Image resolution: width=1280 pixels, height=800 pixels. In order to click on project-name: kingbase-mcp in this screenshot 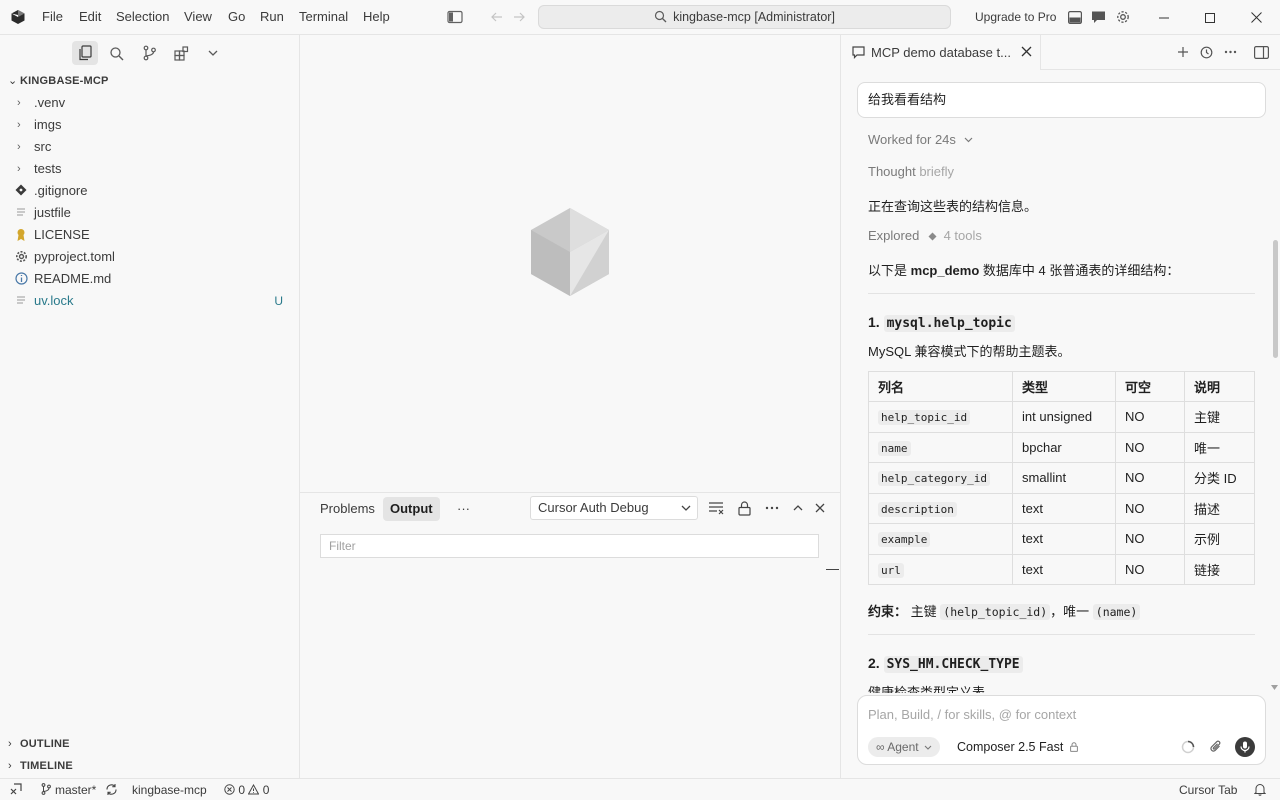, I will do `click(169, 790)`.